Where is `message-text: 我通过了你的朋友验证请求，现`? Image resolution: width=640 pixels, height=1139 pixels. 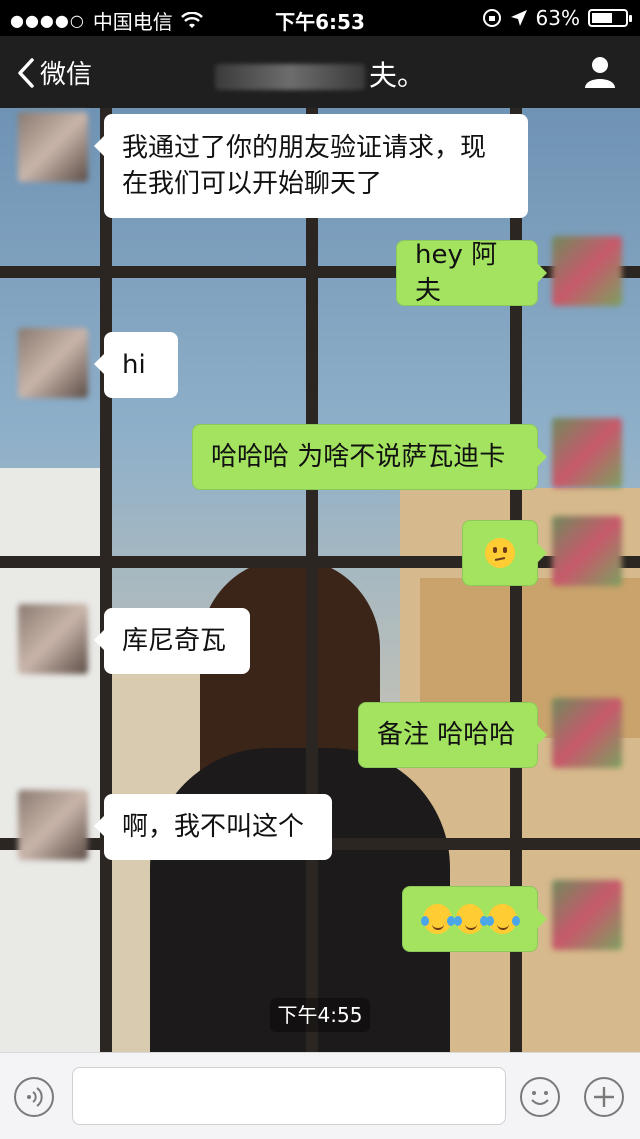 message-text: 我通过了你的朋友验证请求，现 is located at coordinates (304, 148).